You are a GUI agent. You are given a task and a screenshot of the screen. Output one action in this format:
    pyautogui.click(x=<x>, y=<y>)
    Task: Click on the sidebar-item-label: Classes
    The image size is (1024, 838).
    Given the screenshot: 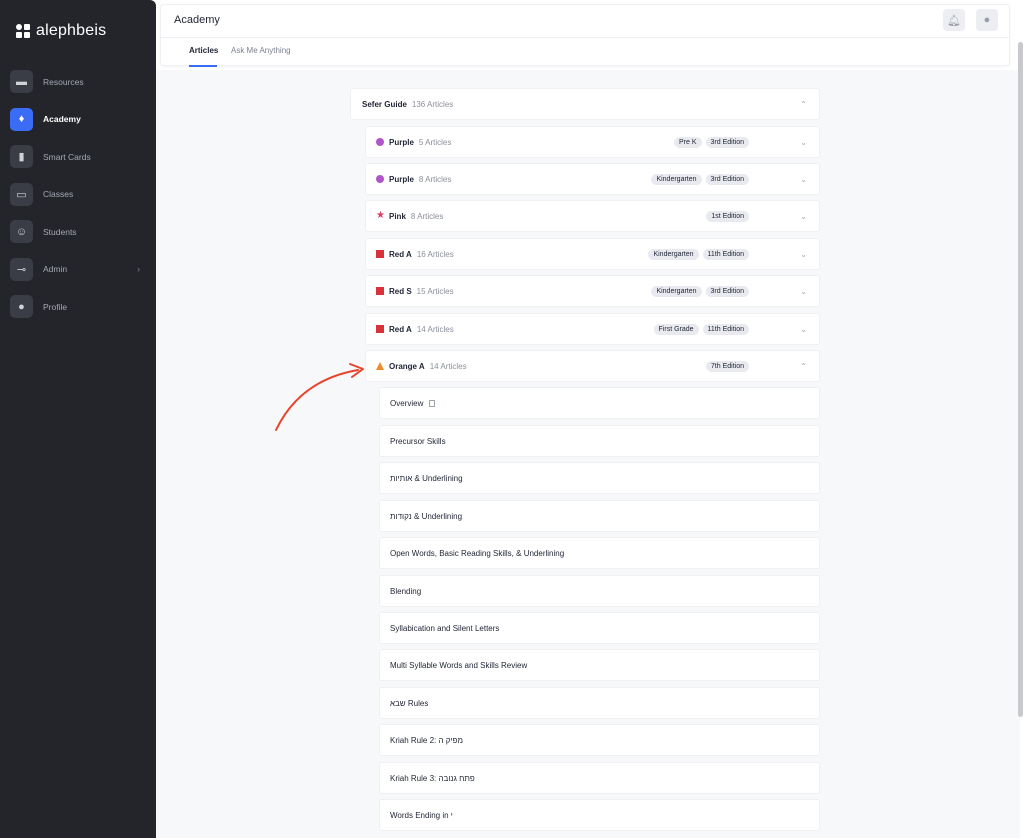 What is the action you would take?
    pyautogui.click(x=58, y=194)
    